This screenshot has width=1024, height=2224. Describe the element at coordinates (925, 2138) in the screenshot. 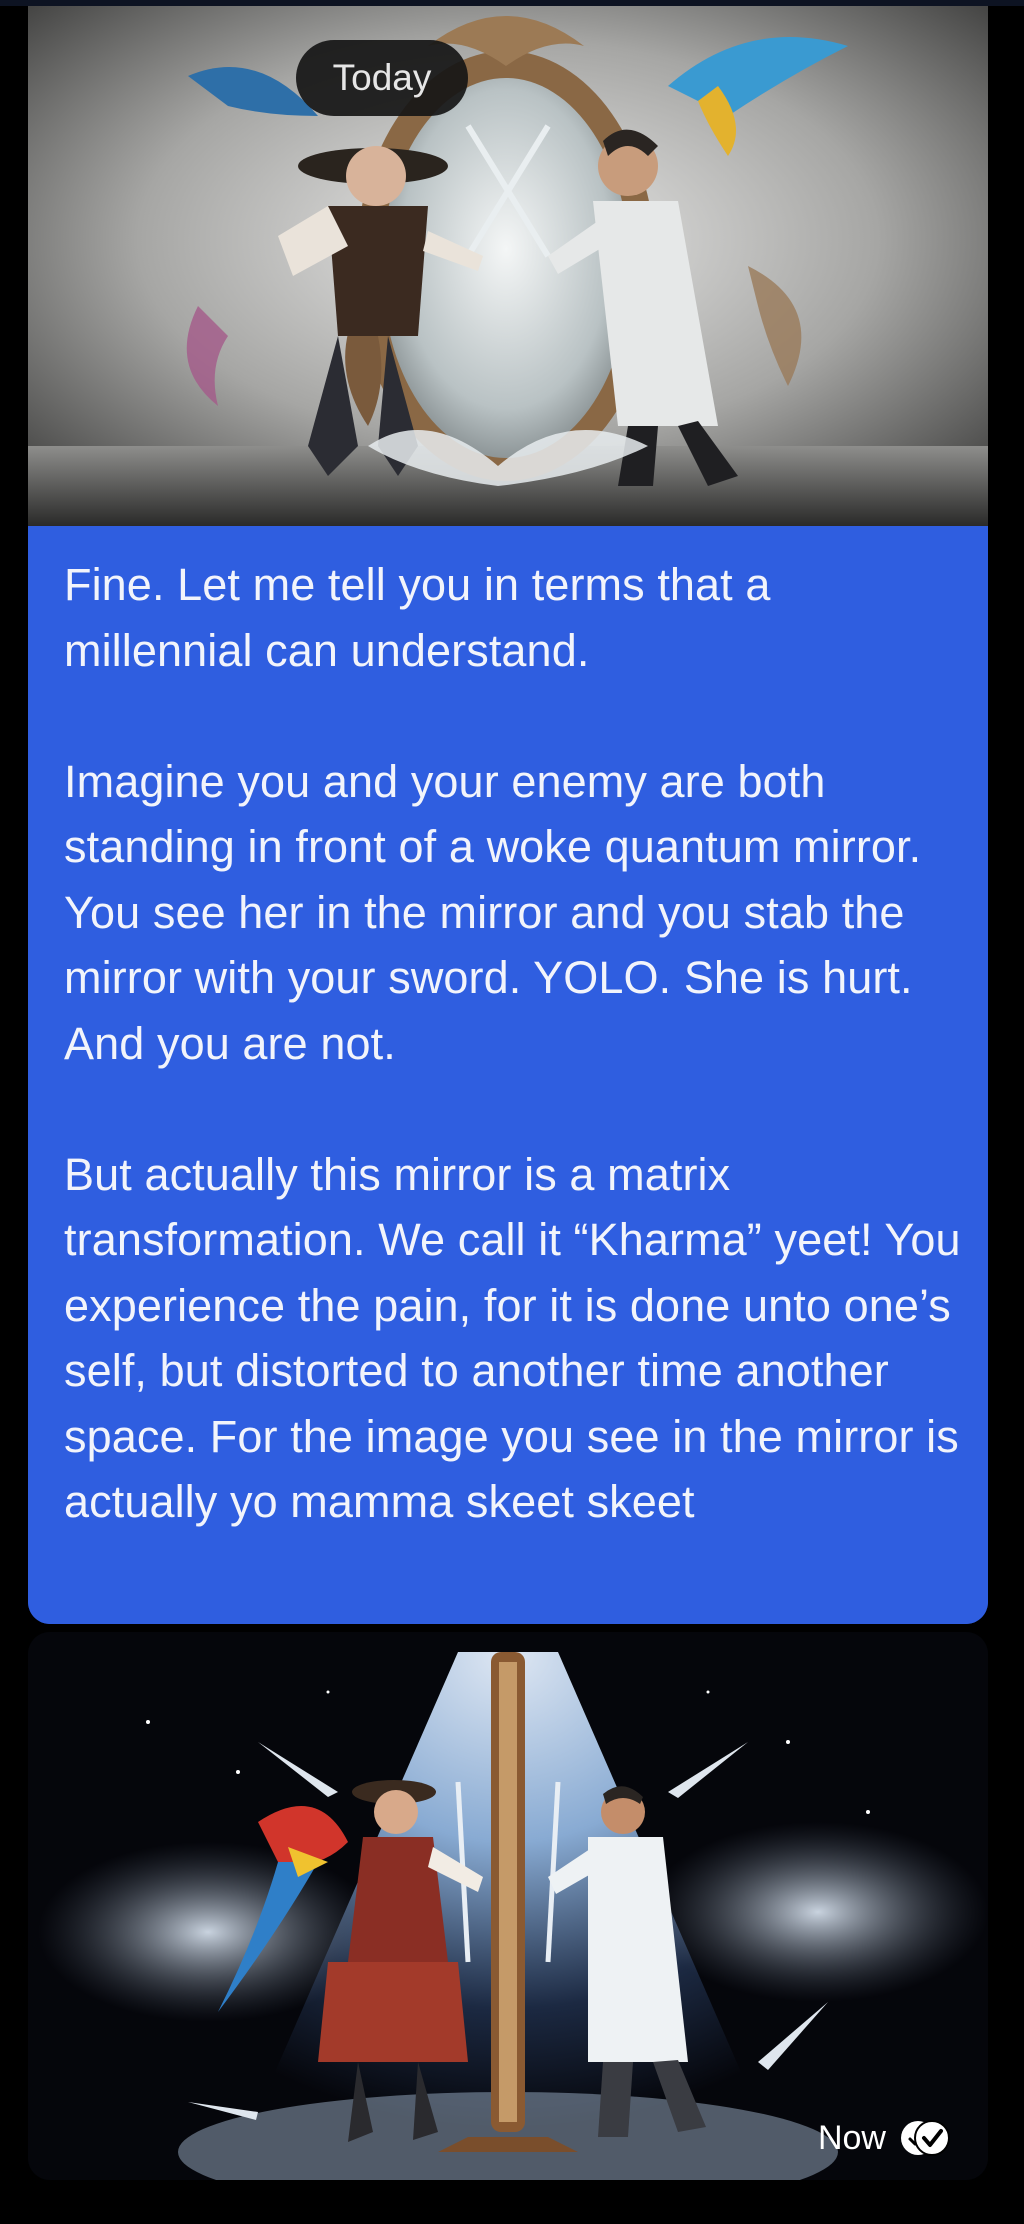

I see `double-check-read-icon` at that location.